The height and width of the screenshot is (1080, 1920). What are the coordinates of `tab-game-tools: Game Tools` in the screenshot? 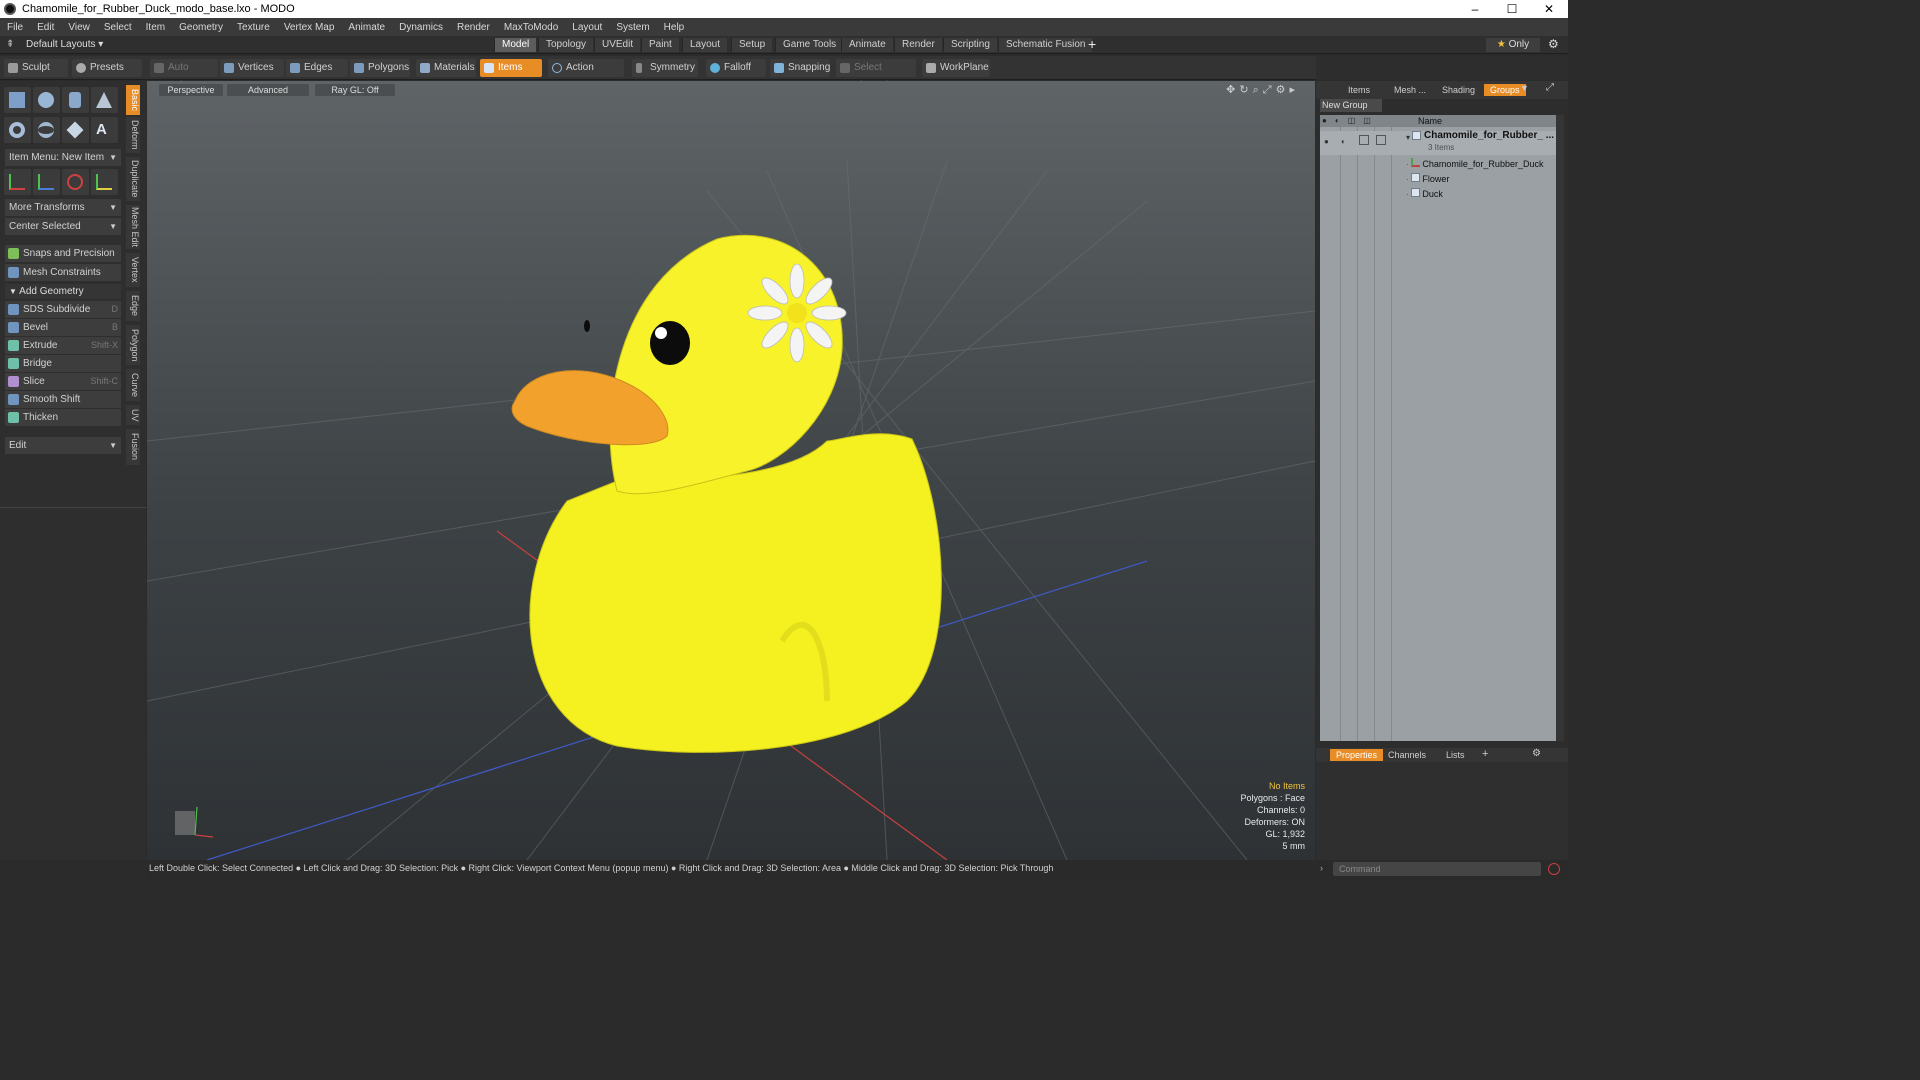 It's located at (809, 45).